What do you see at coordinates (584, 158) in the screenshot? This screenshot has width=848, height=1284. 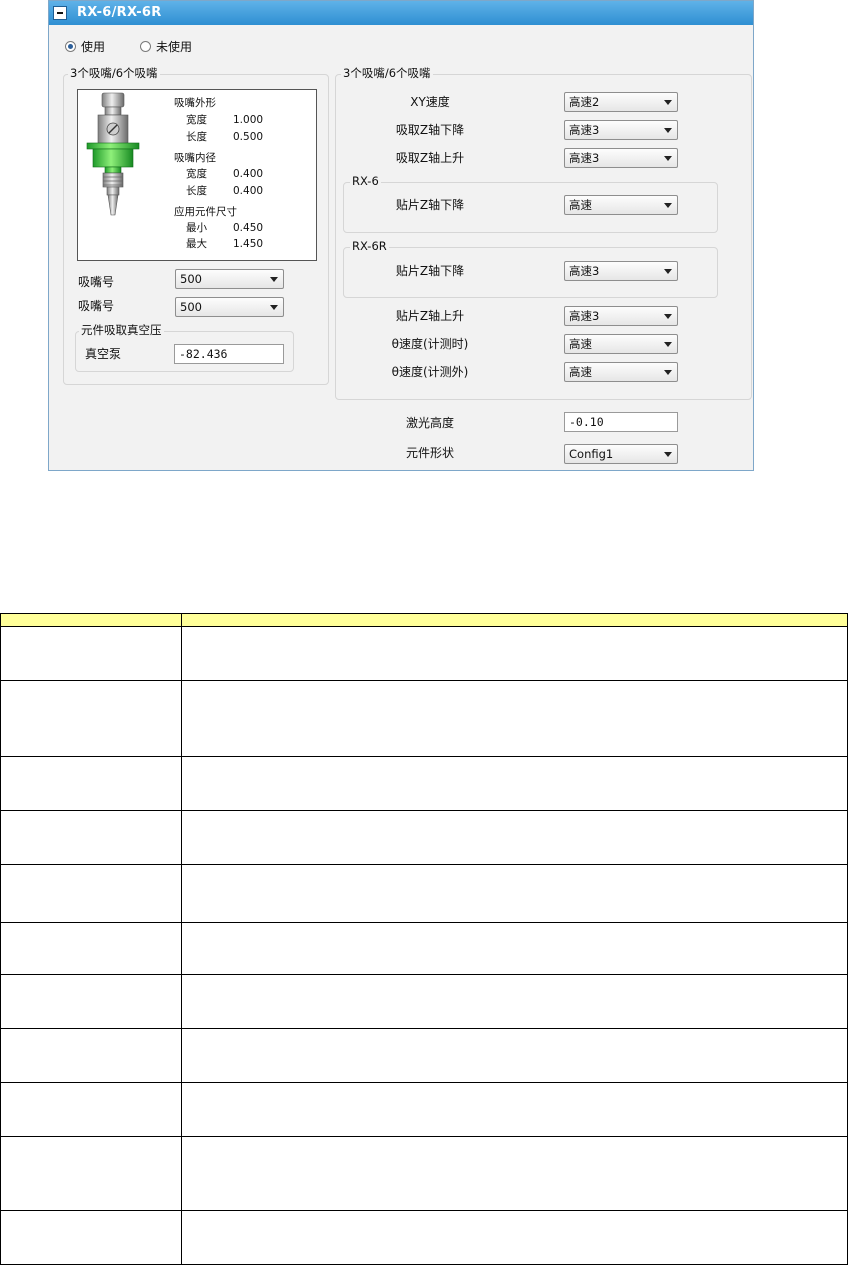 I see `pick-z-up-value: 高速3` at bounding box center [584, 158].